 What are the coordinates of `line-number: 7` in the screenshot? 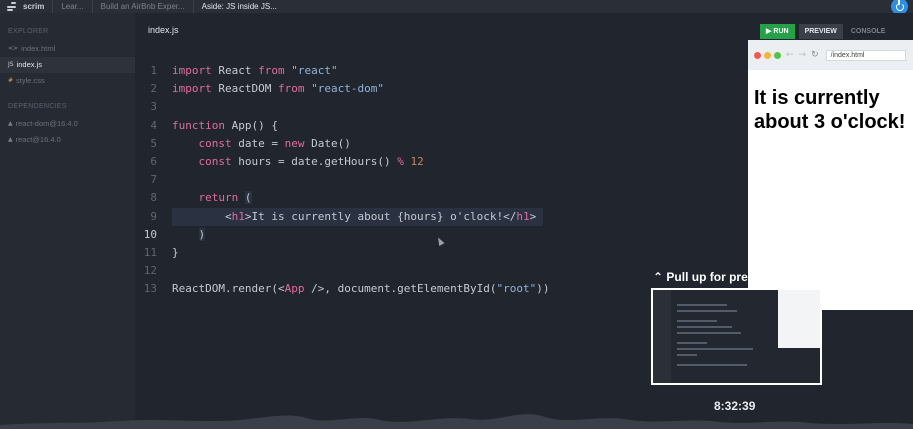 It's located at (153, 180).